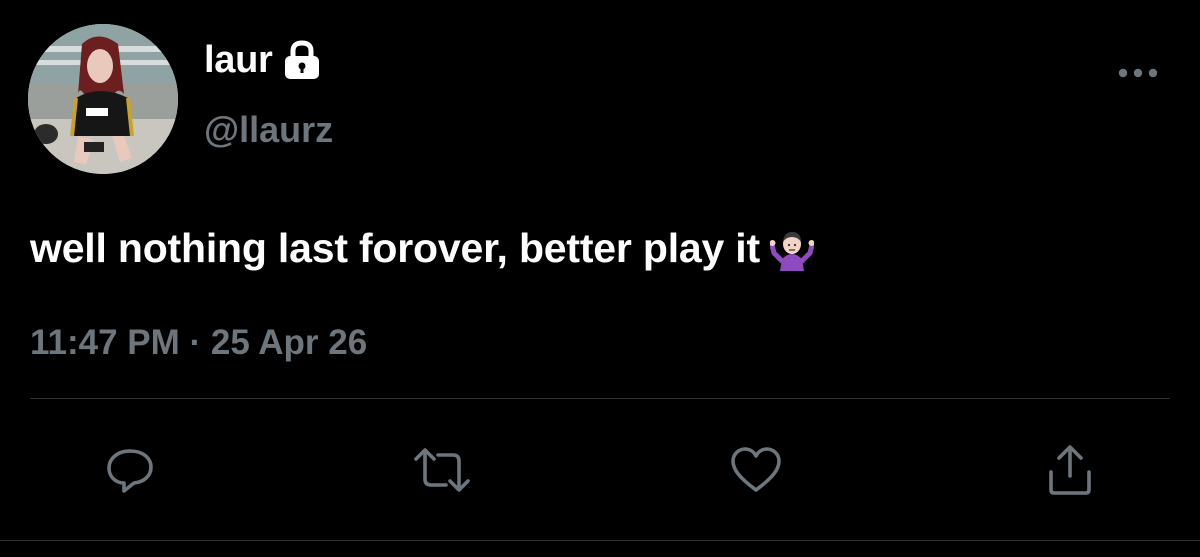  Describe the element at coordinates (268, 130) in the screenshot. I see `author-handle: @llaurz` at that location.